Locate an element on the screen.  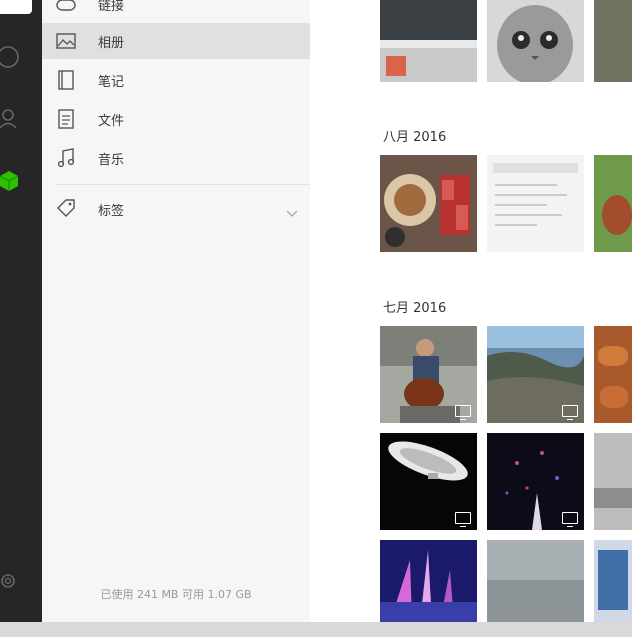
sidebar-item-files: 文件 is located at coordinates (176, 119).